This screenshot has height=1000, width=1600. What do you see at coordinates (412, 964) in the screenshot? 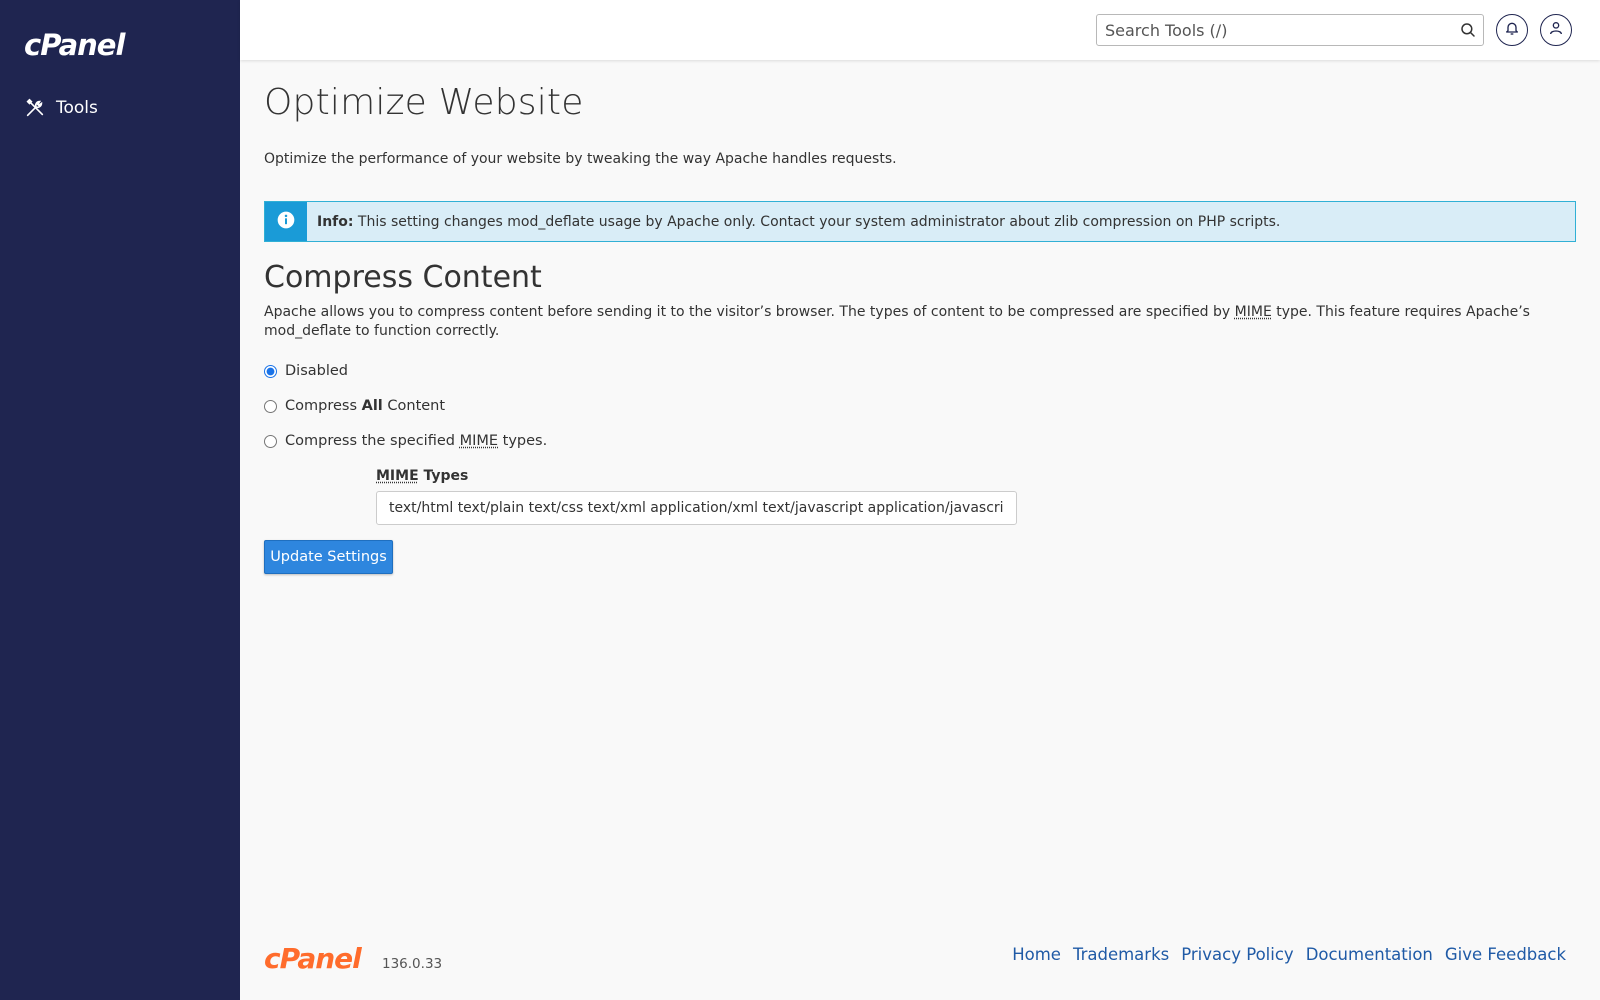
I see `footer-version: 136.0.33` at bounding box center [412, 964].